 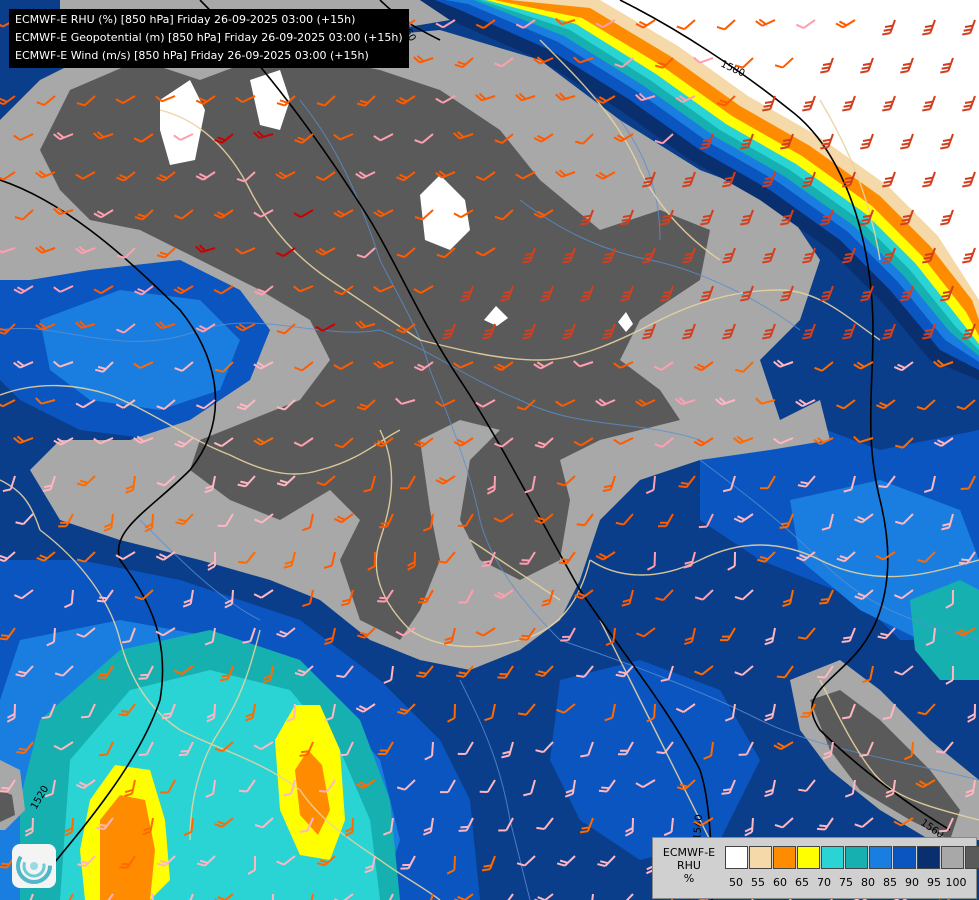 What do you see at coordinates (868, 882) in the screenshot?
I see `legend-tick-label: 80` at bounding box center [868, 882].